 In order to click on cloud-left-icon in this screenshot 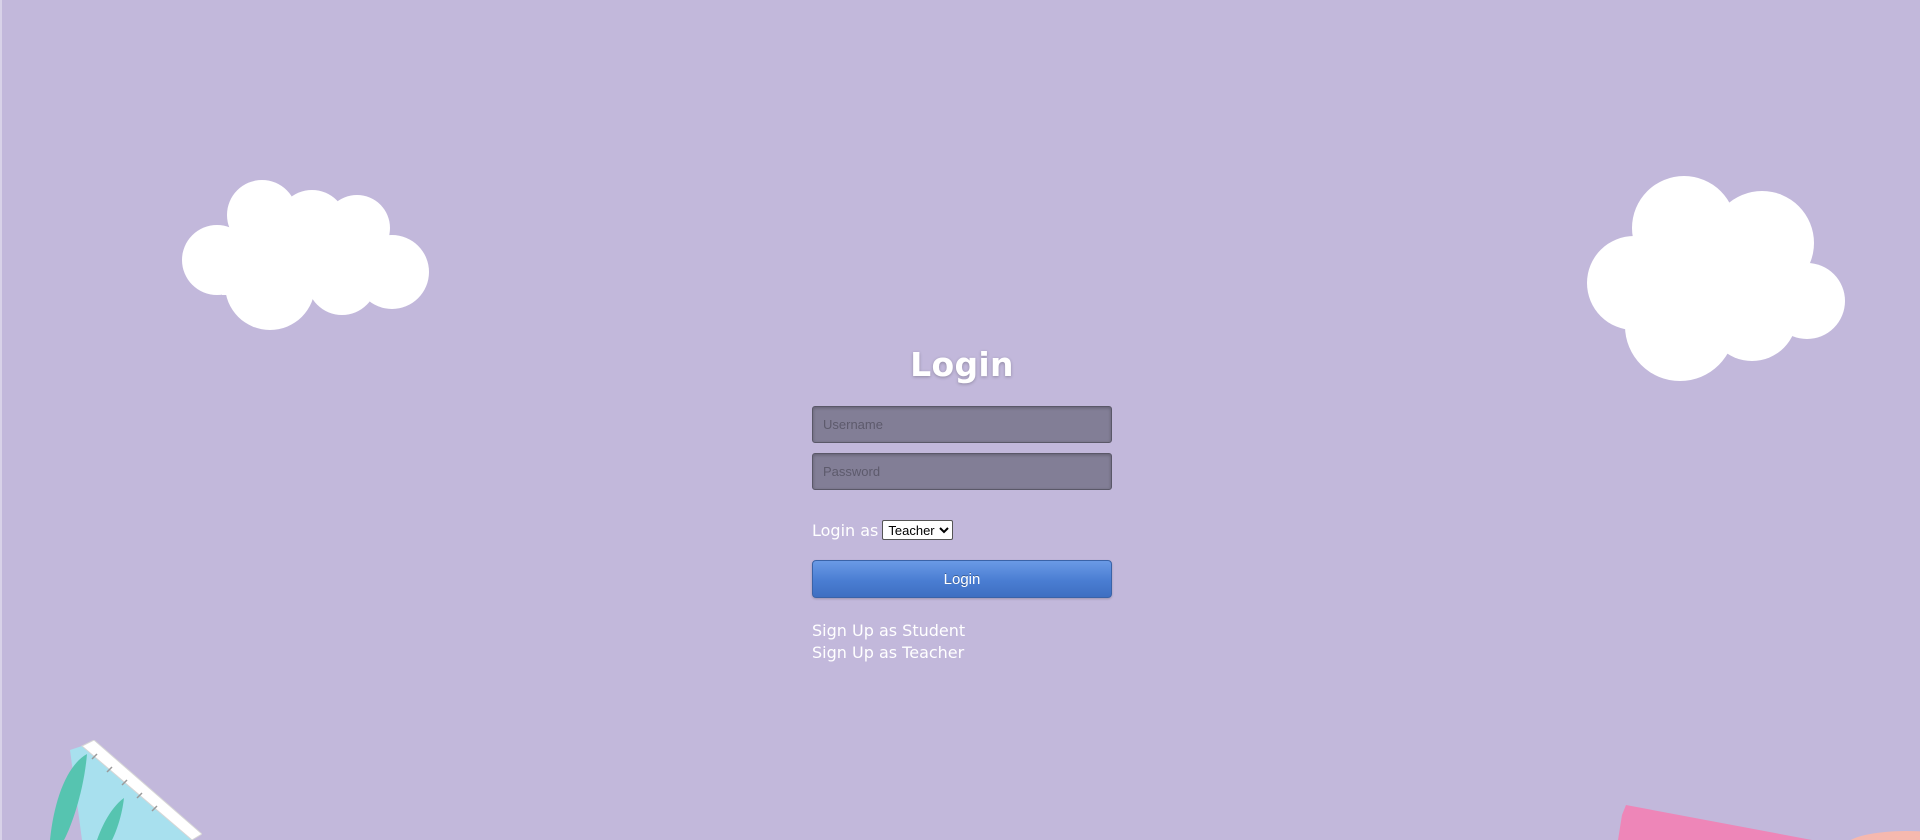, I will do `click(305, 255)`.